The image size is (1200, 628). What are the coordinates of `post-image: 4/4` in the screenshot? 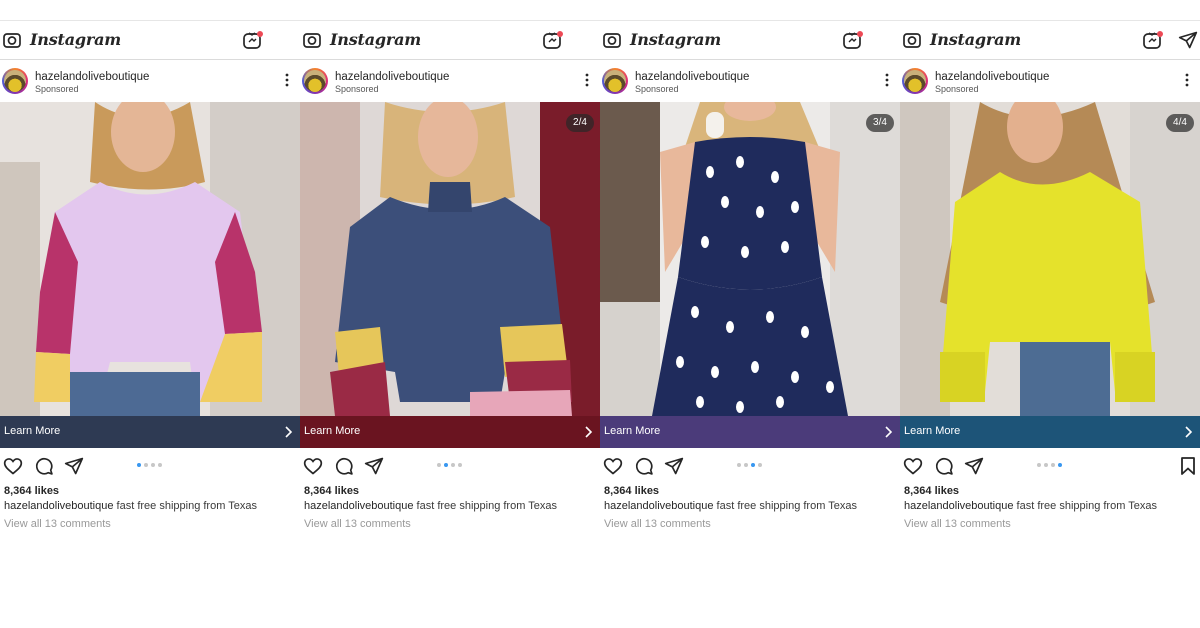 It's located at (1050, 259).